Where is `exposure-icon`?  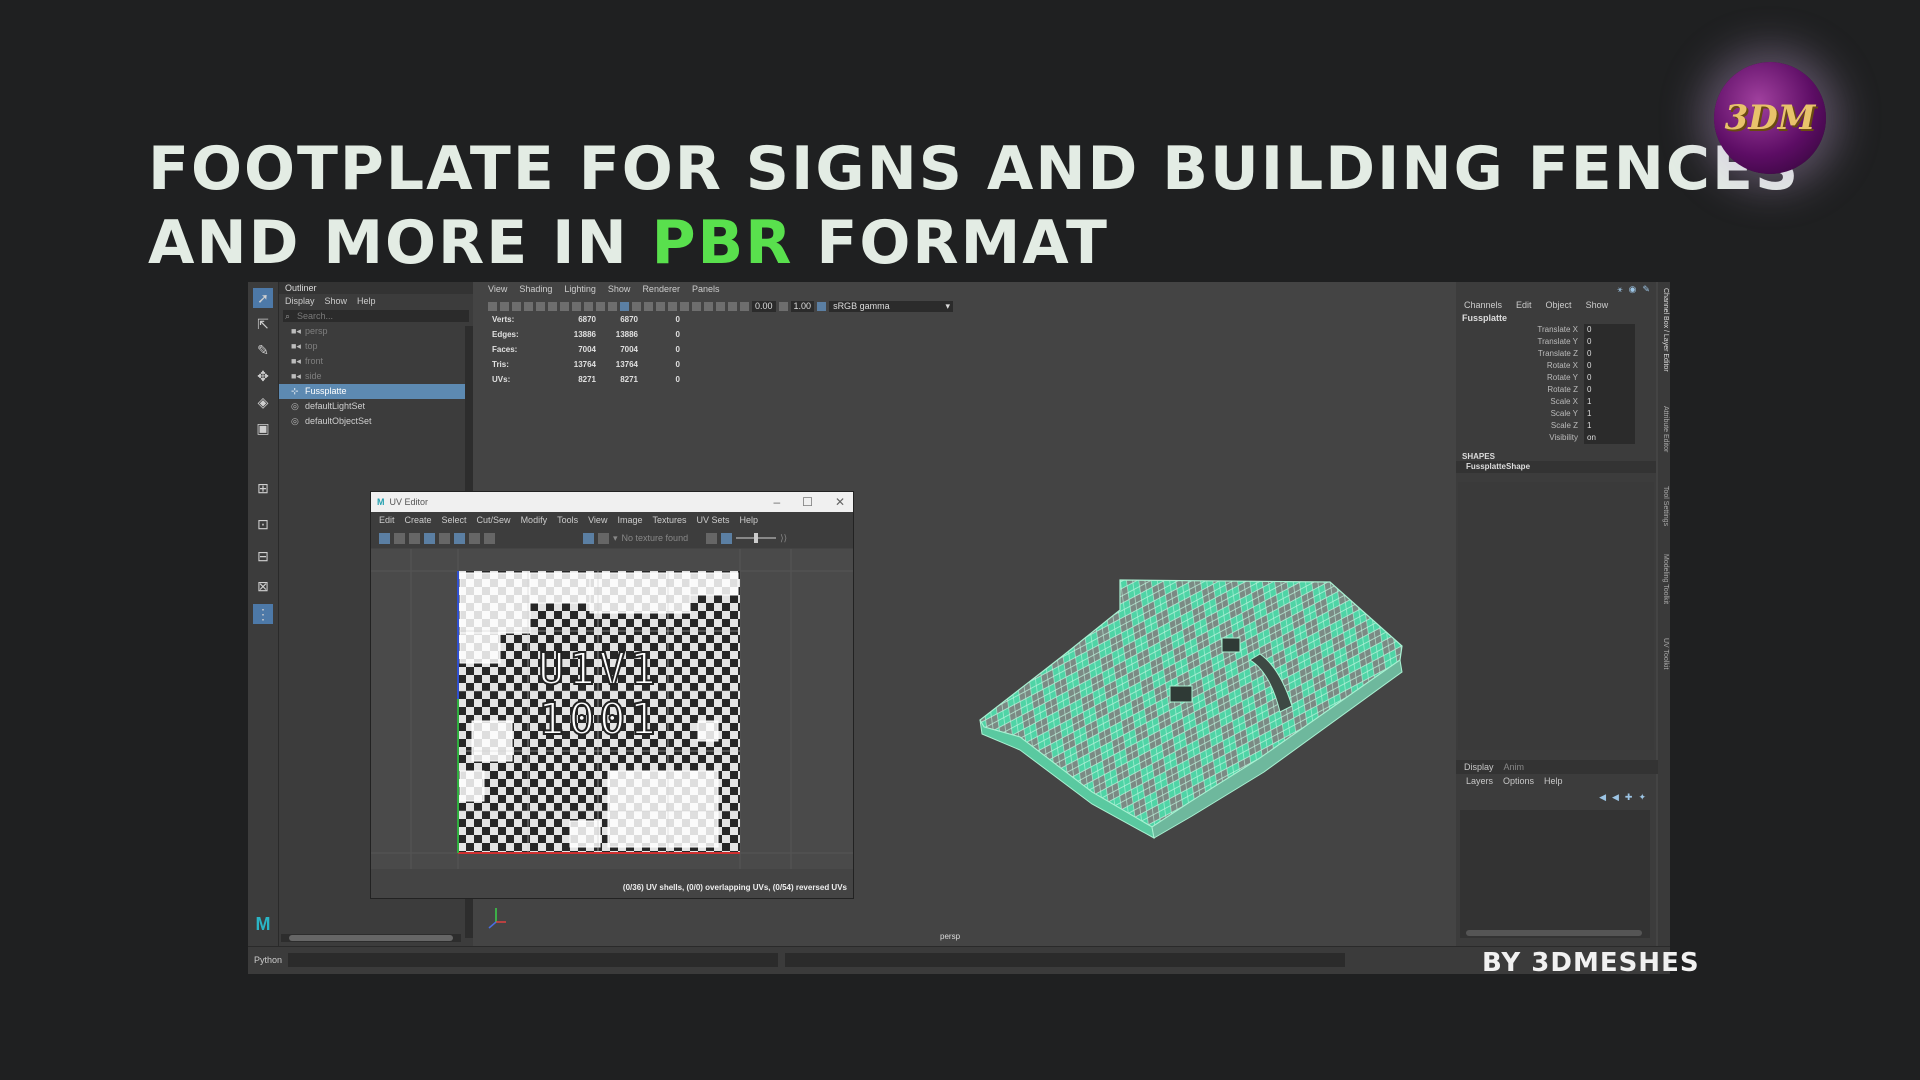 exposure-icon is located at coordinates (712, 538).